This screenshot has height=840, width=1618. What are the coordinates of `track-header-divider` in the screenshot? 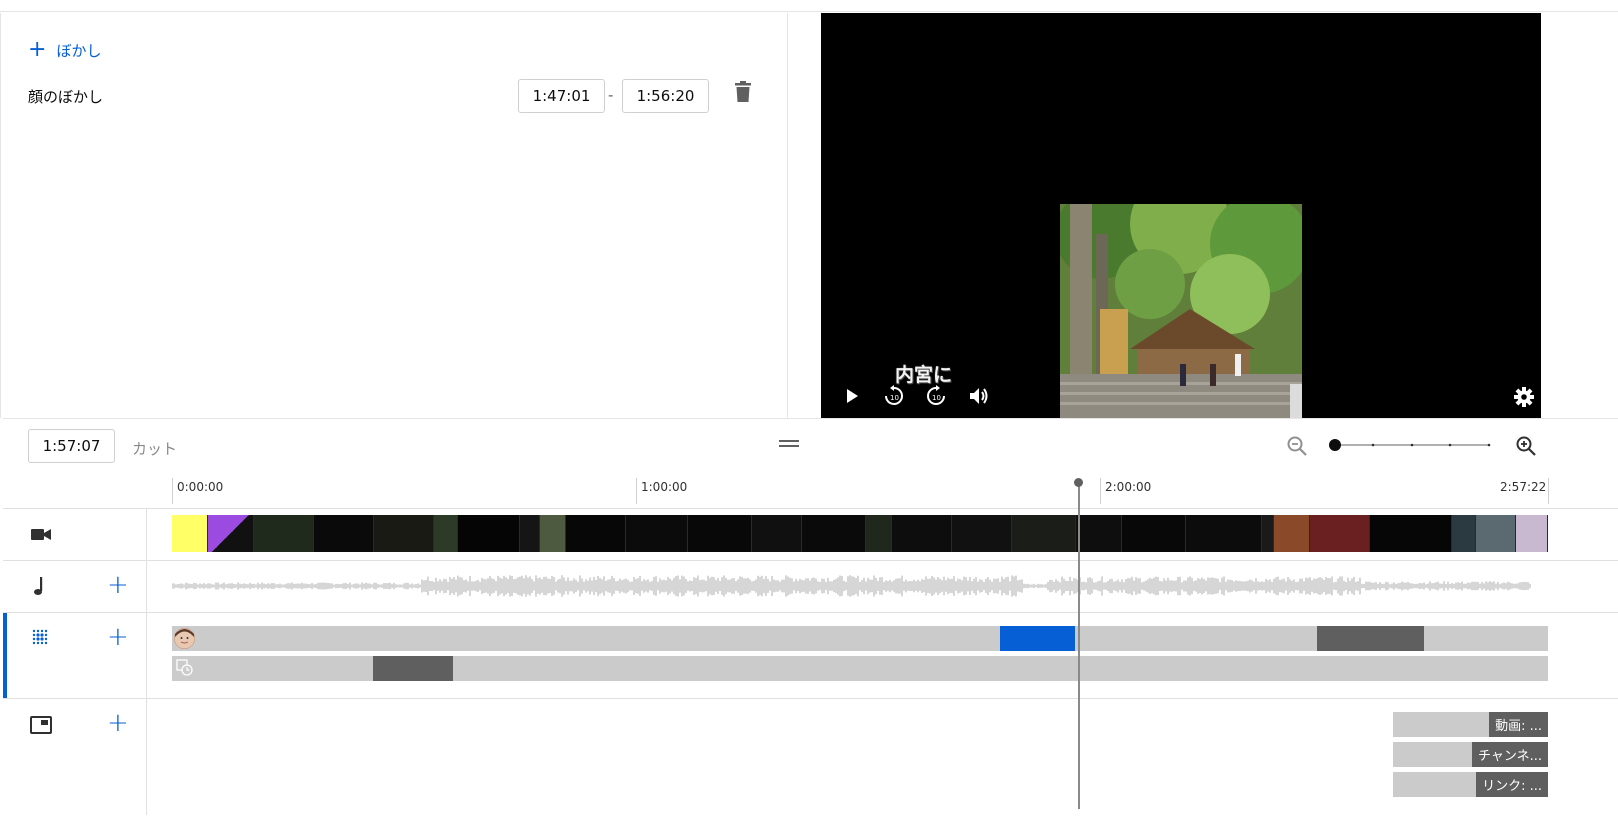 It's located at (146, 662).